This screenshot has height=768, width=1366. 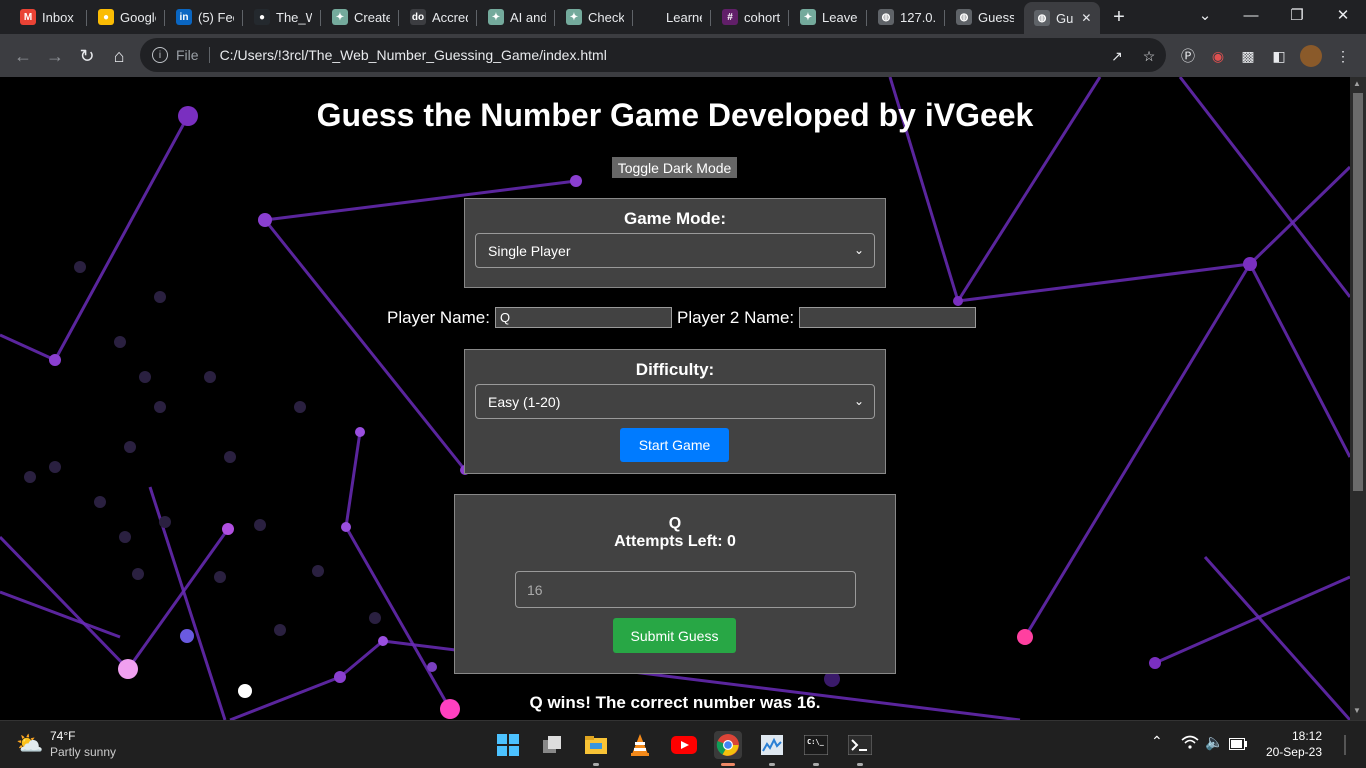 I want to click on new-tab-button: +, so click(x=1119, y=17).